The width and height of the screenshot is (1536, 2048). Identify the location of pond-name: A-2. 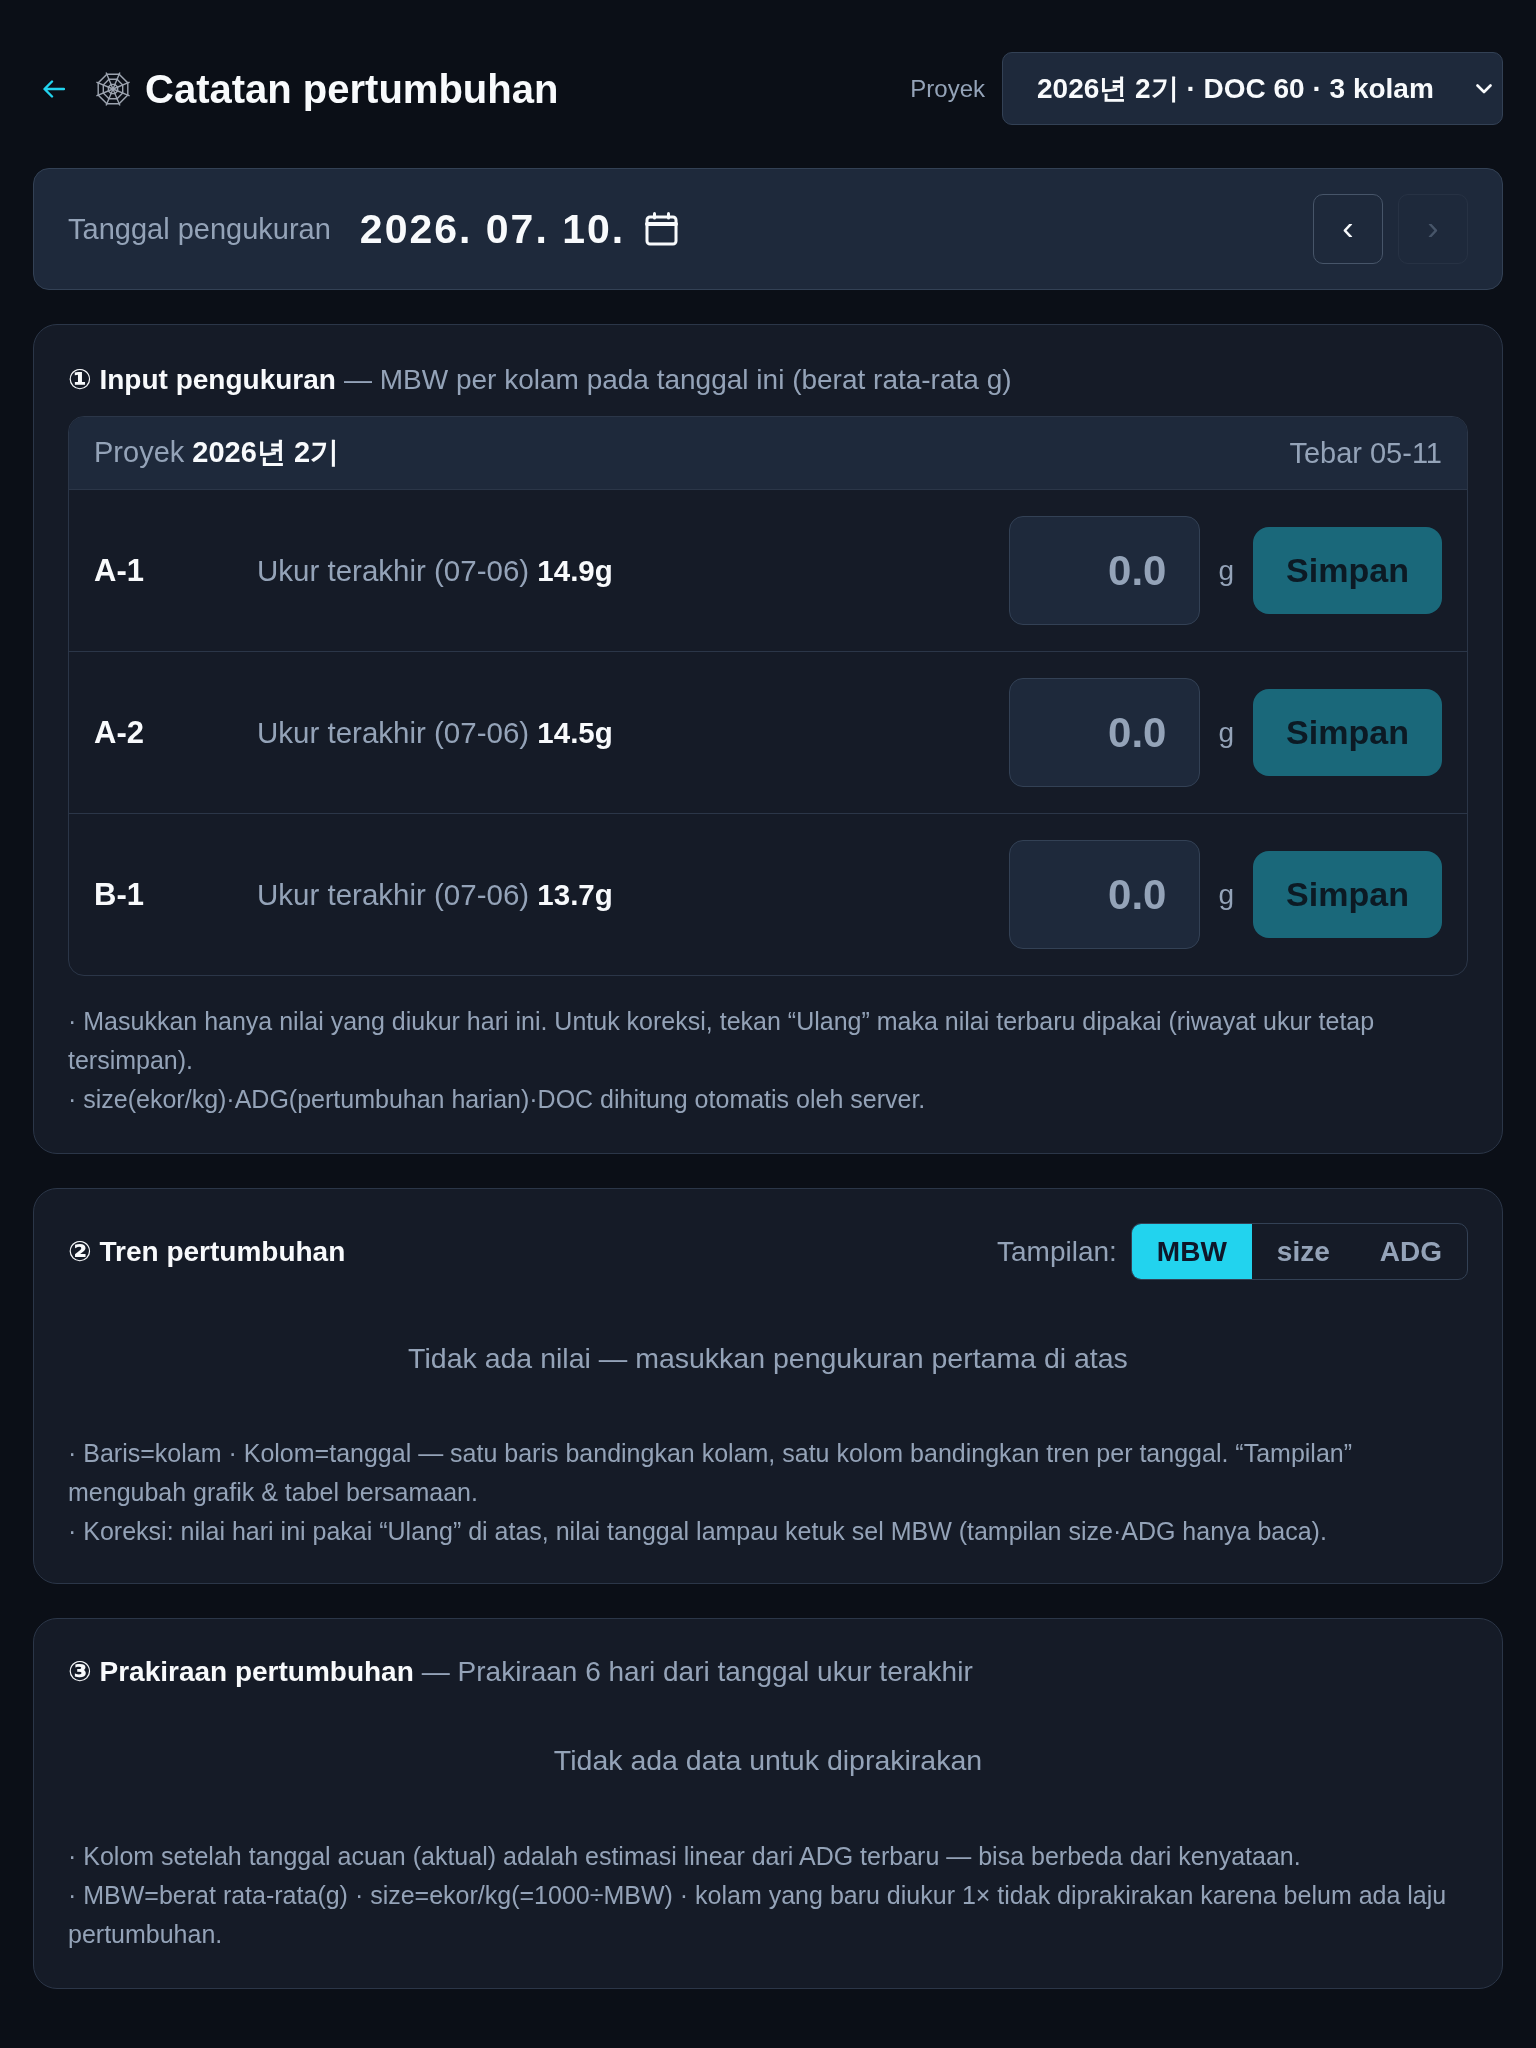
(119, 732).